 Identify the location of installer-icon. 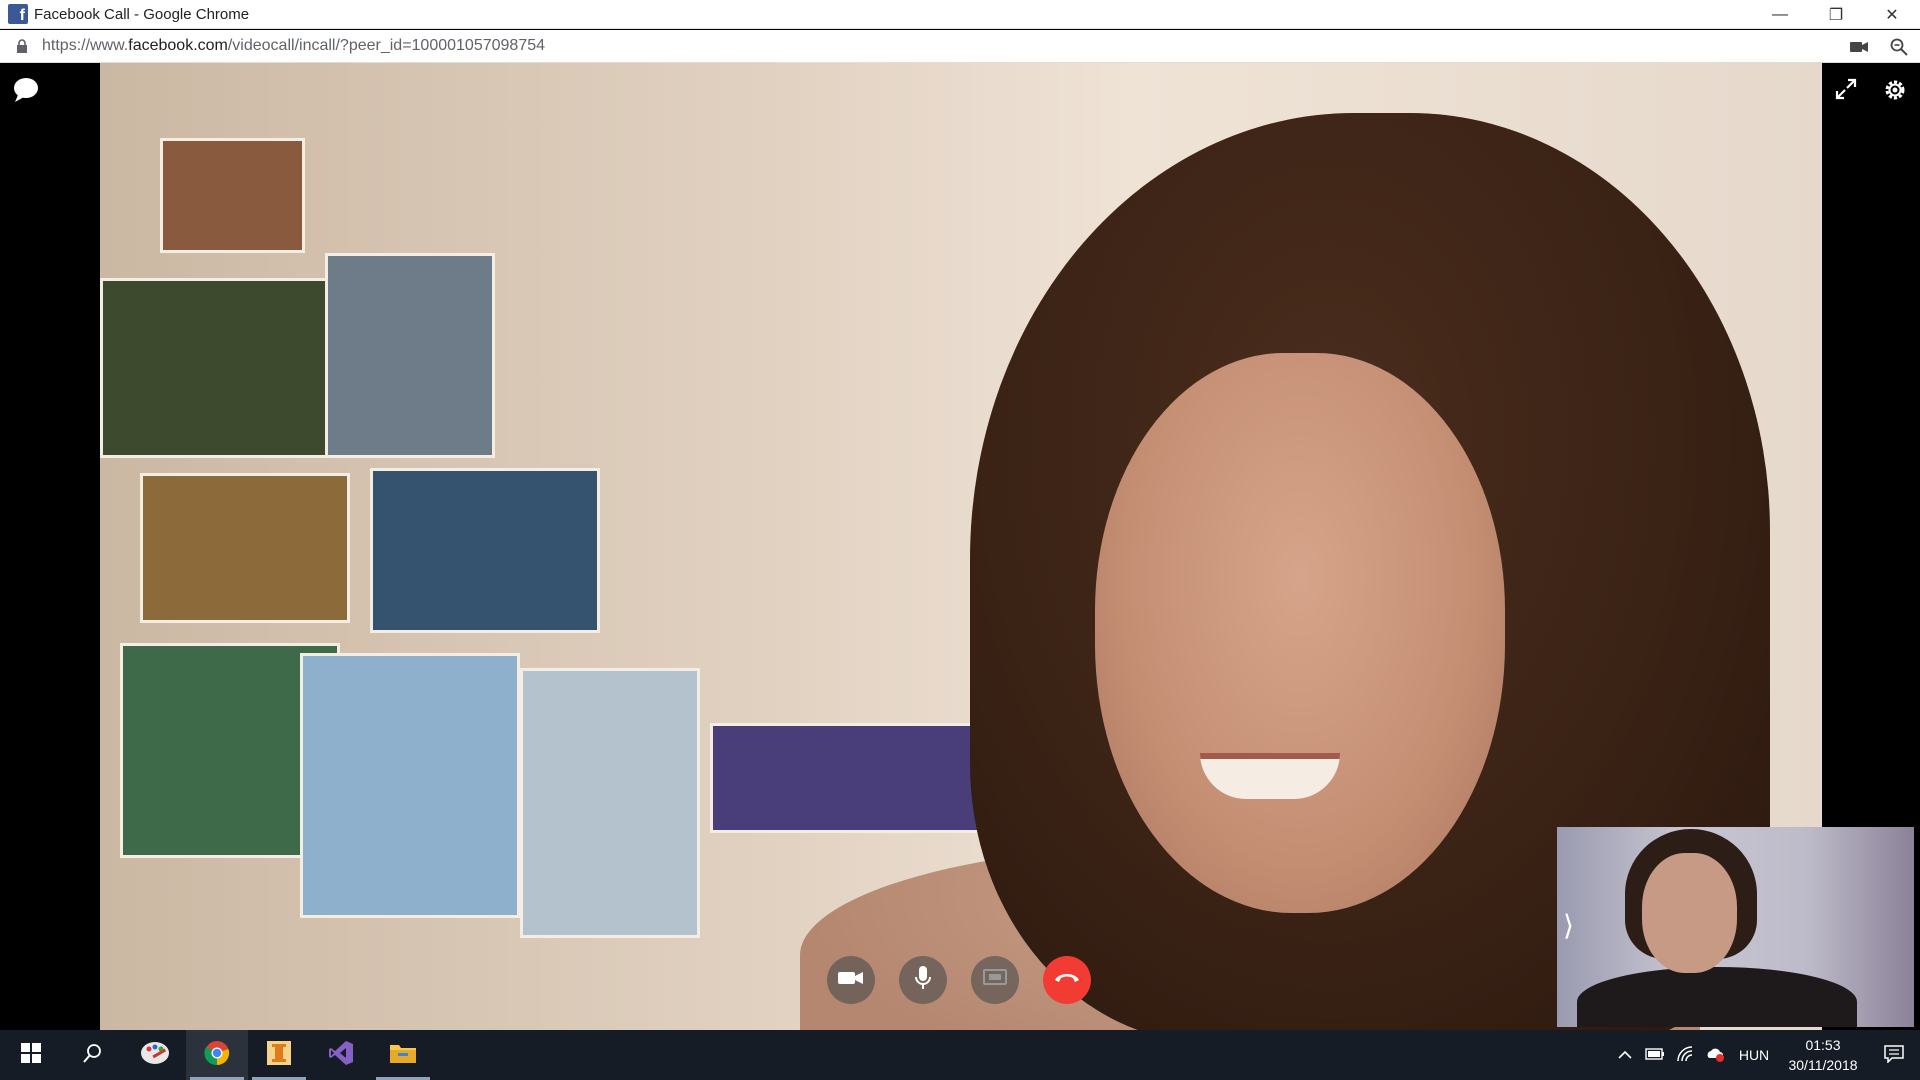
(279, 1055).